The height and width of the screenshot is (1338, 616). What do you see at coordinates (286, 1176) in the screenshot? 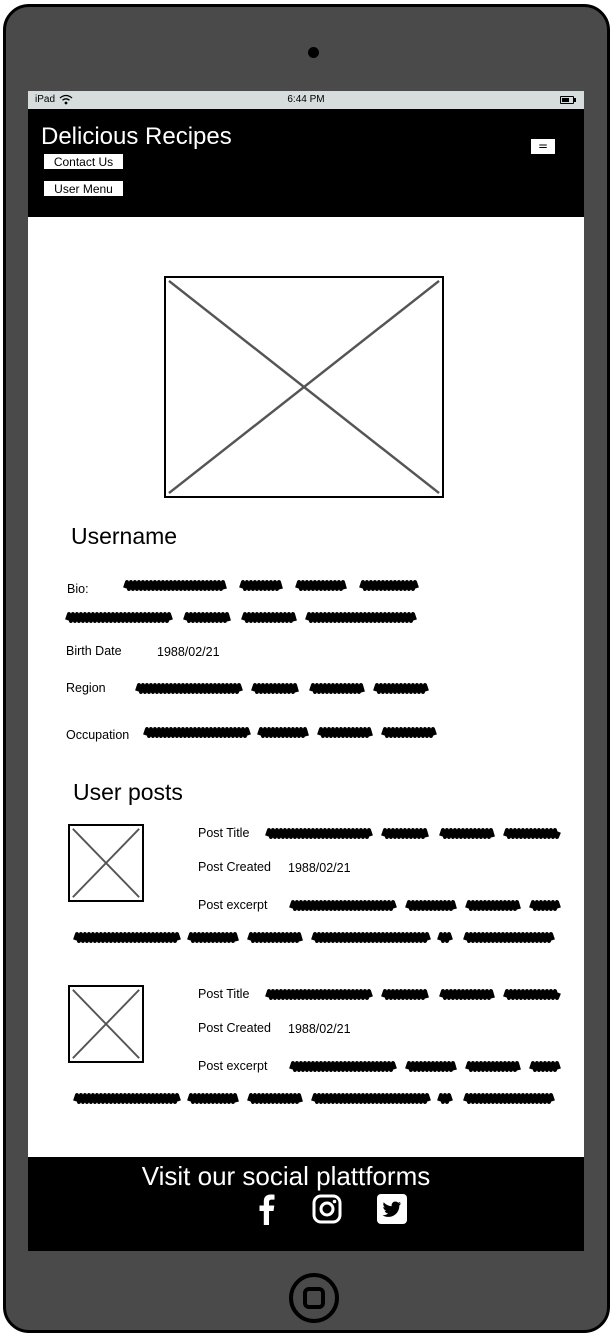
I see `footer-title: Visit our social plattforms` at bounding box center [286, 1176].